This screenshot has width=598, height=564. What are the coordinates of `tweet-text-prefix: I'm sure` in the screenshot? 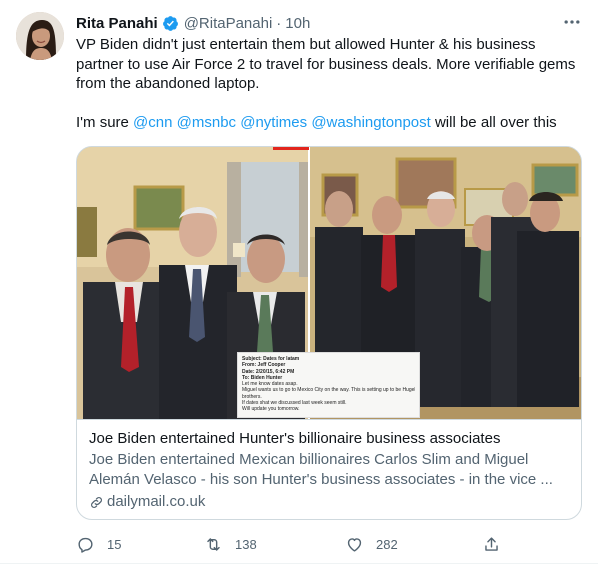 It's located at (105, 122).